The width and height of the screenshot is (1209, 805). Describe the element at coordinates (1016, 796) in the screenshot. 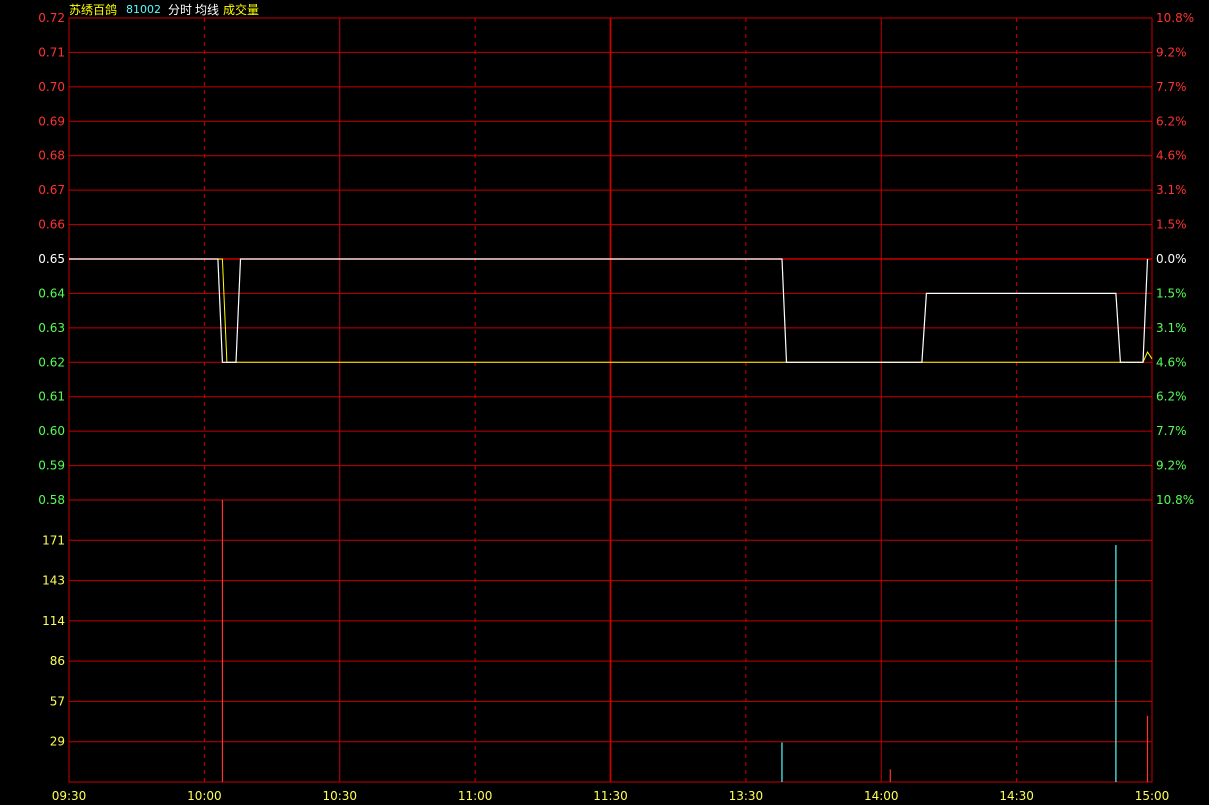

I see `time-tick-label: 14:30` at that location.